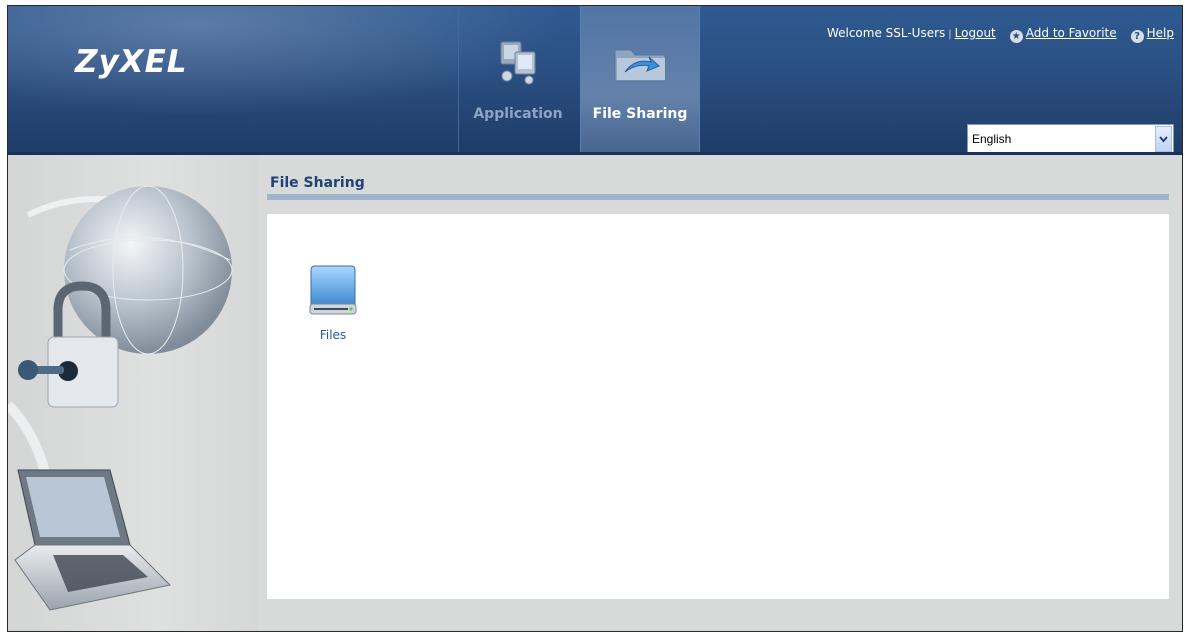 This screenshot has height=632, width=1185. What do you see at coordinates (518, 114) in the screenshot?
I see `tab-application-label: Application` at bounding box center [518, 114].